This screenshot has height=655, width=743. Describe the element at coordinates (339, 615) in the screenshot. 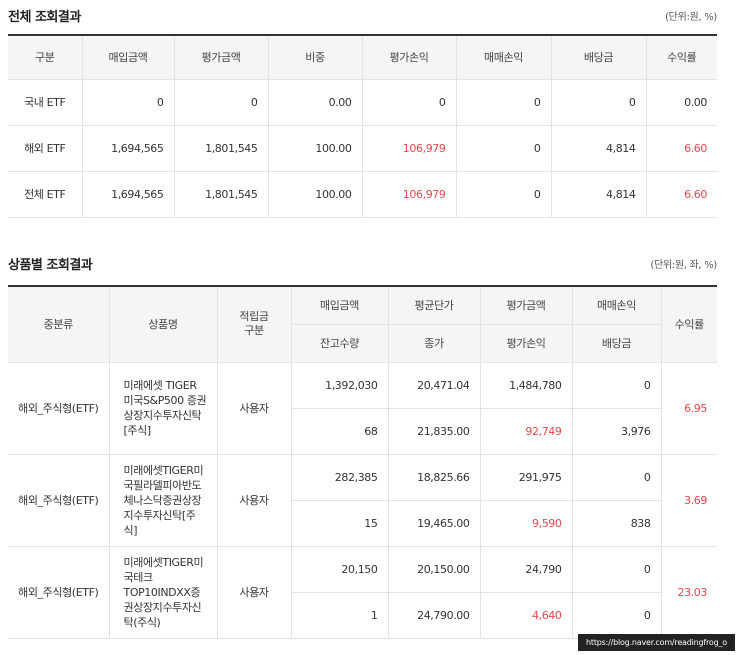

I see `product-quantity: 1` at that location.